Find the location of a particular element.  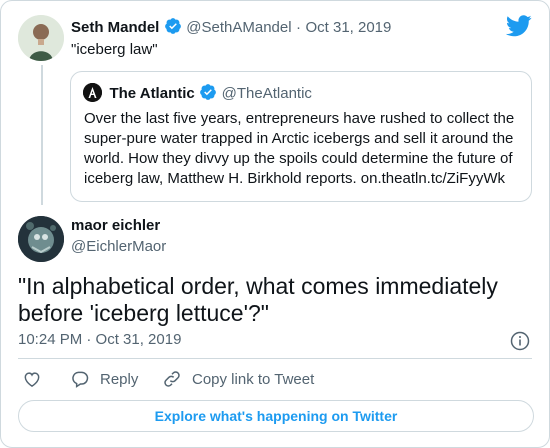

copy-link-label: Copy link to Tweet is located at coordinates (253, 379).